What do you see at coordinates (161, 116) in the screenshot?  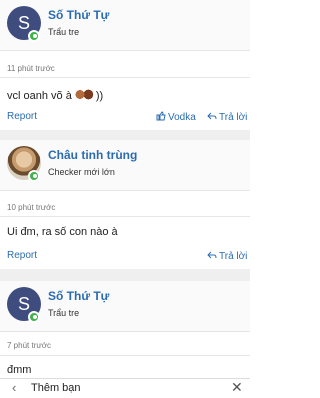 I see `thumbs-up-icon` at bounding box center [161, 116].